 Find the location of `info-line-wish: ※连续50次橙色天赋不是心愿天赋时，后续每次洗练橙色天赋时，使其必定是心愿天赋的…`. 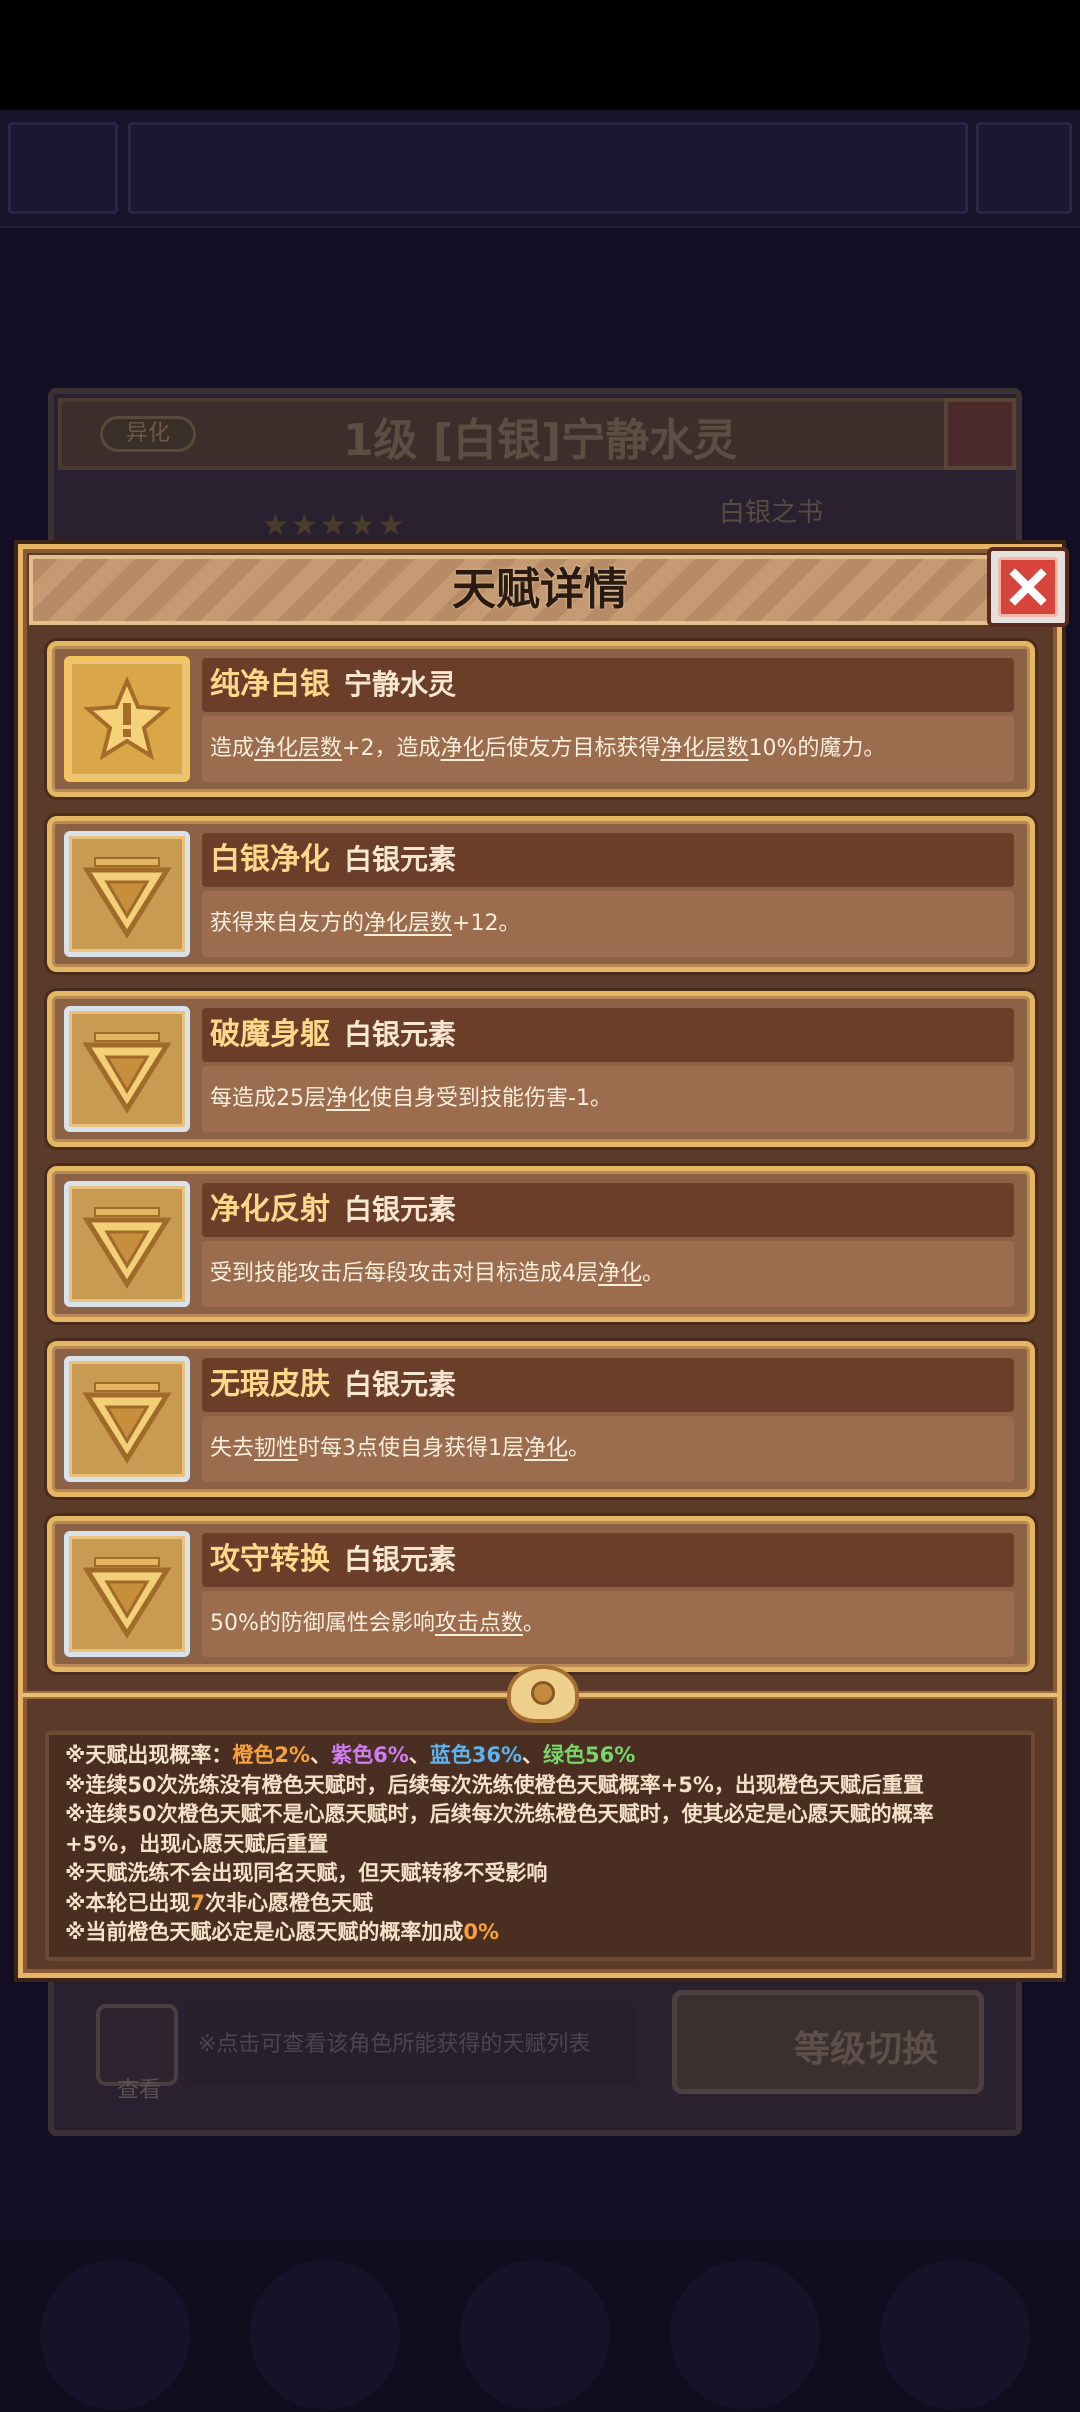

info-line-wish: ※连续50次橙色天赋不是心愿天赋时，后续每次洗练橙色天赋时，使其必定是心愿天赋的… is located at coordinates (499, 1814).